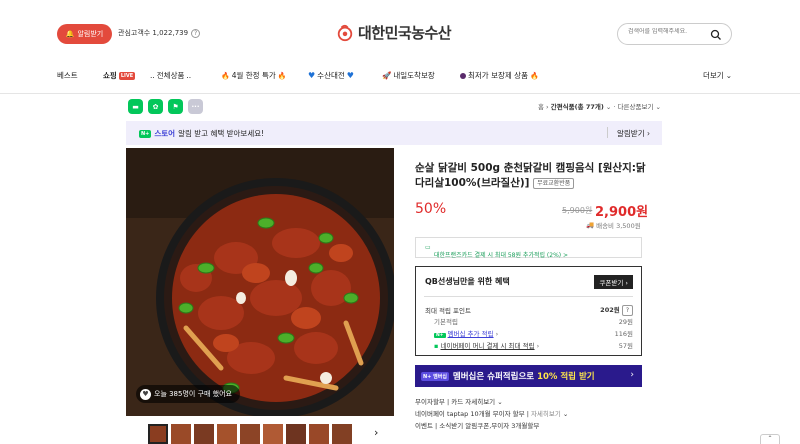  Describe the element at coordinates (501, 255) in the screenshot. I see `card-promo-label: 대한프랜즈카드 결제 시 최대 58원 추가적립 (2%) >` at that location.